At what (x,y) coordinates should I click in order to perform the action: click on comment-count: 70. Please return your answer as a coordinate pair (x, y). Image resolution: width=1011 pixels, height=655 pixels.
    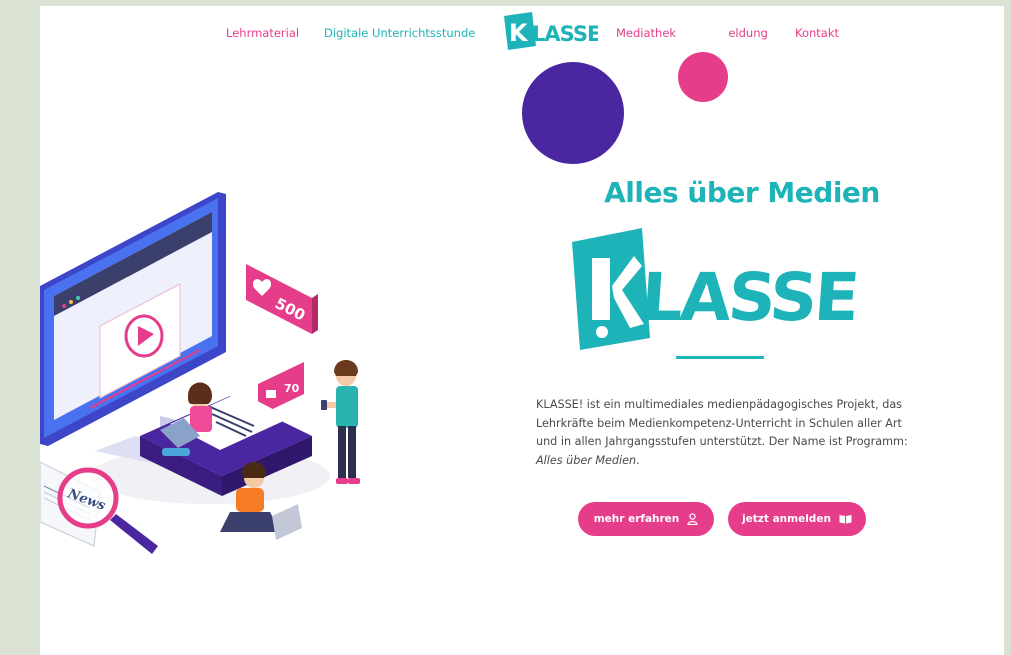
    Looking at the image, I should click on (292, 388).